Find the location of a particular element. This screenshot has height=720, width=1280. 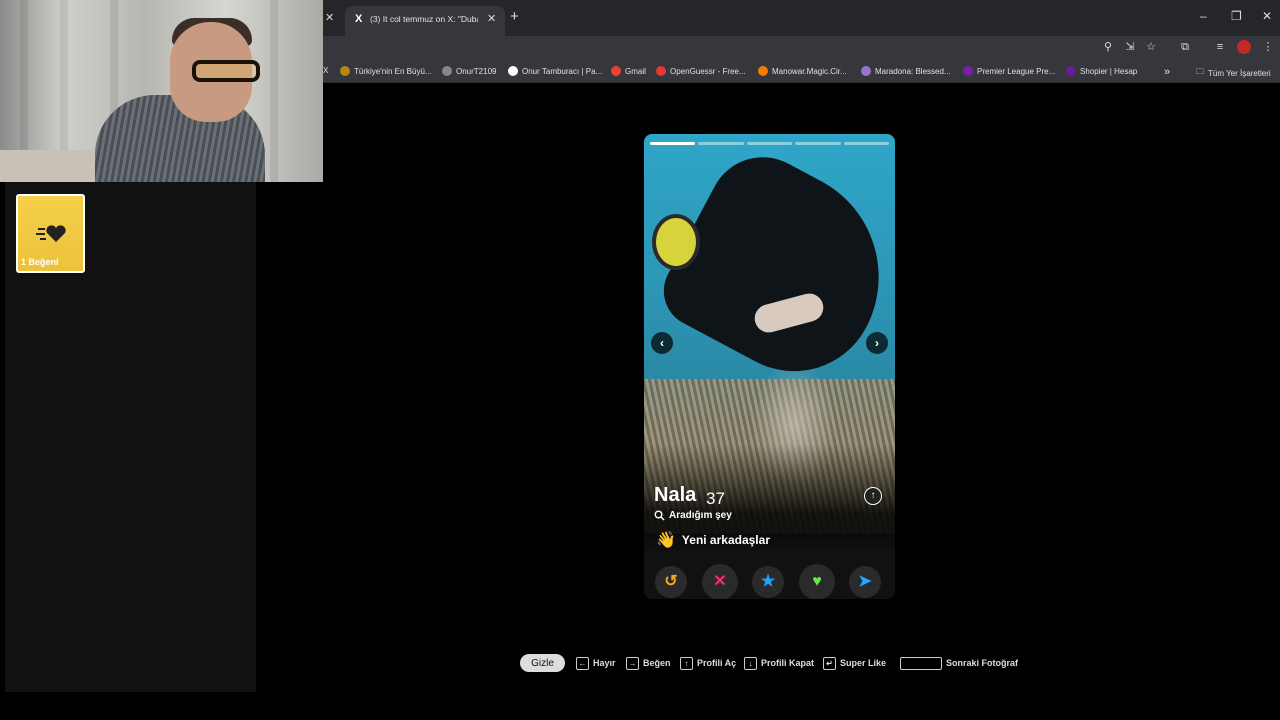

bookmark-item: OnurT2109 is located at coordinates (469, 71).